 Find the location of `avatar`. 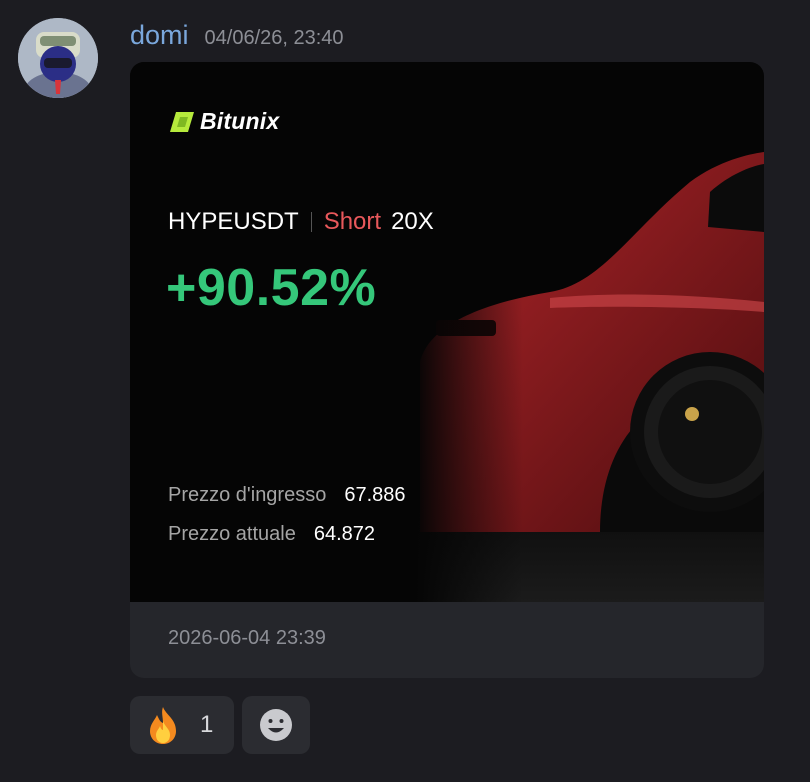

avatar is located at coordinates (58, 58).